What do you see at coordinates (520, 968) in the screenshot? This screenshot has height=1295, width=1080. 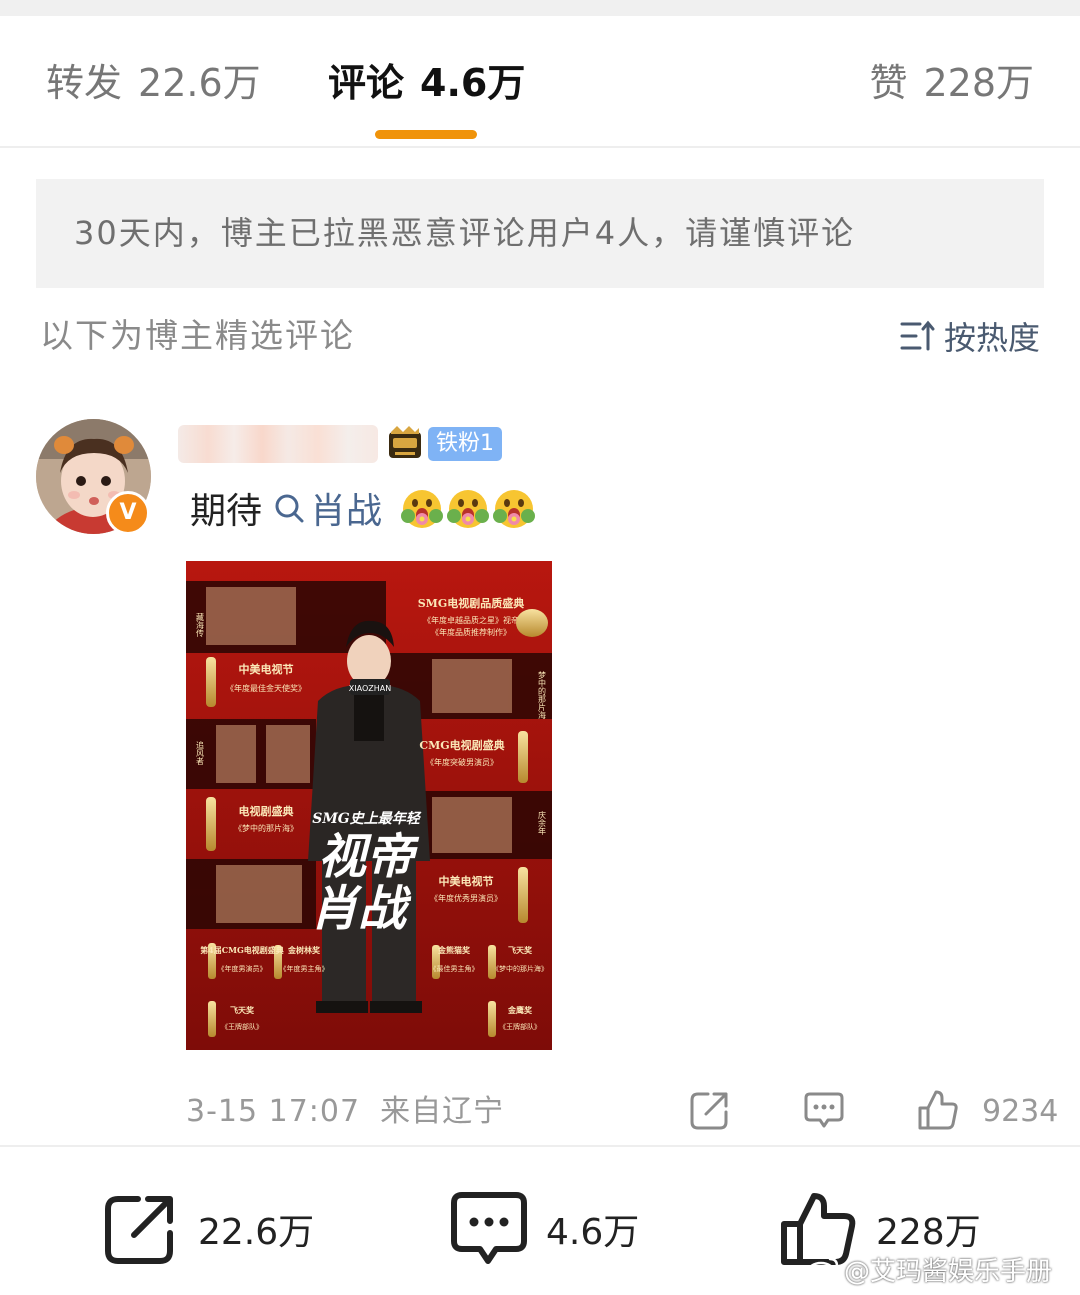 I see `poster-bottom-sub-4: 《梦中的那片海》` at bounding box center [520, 968].